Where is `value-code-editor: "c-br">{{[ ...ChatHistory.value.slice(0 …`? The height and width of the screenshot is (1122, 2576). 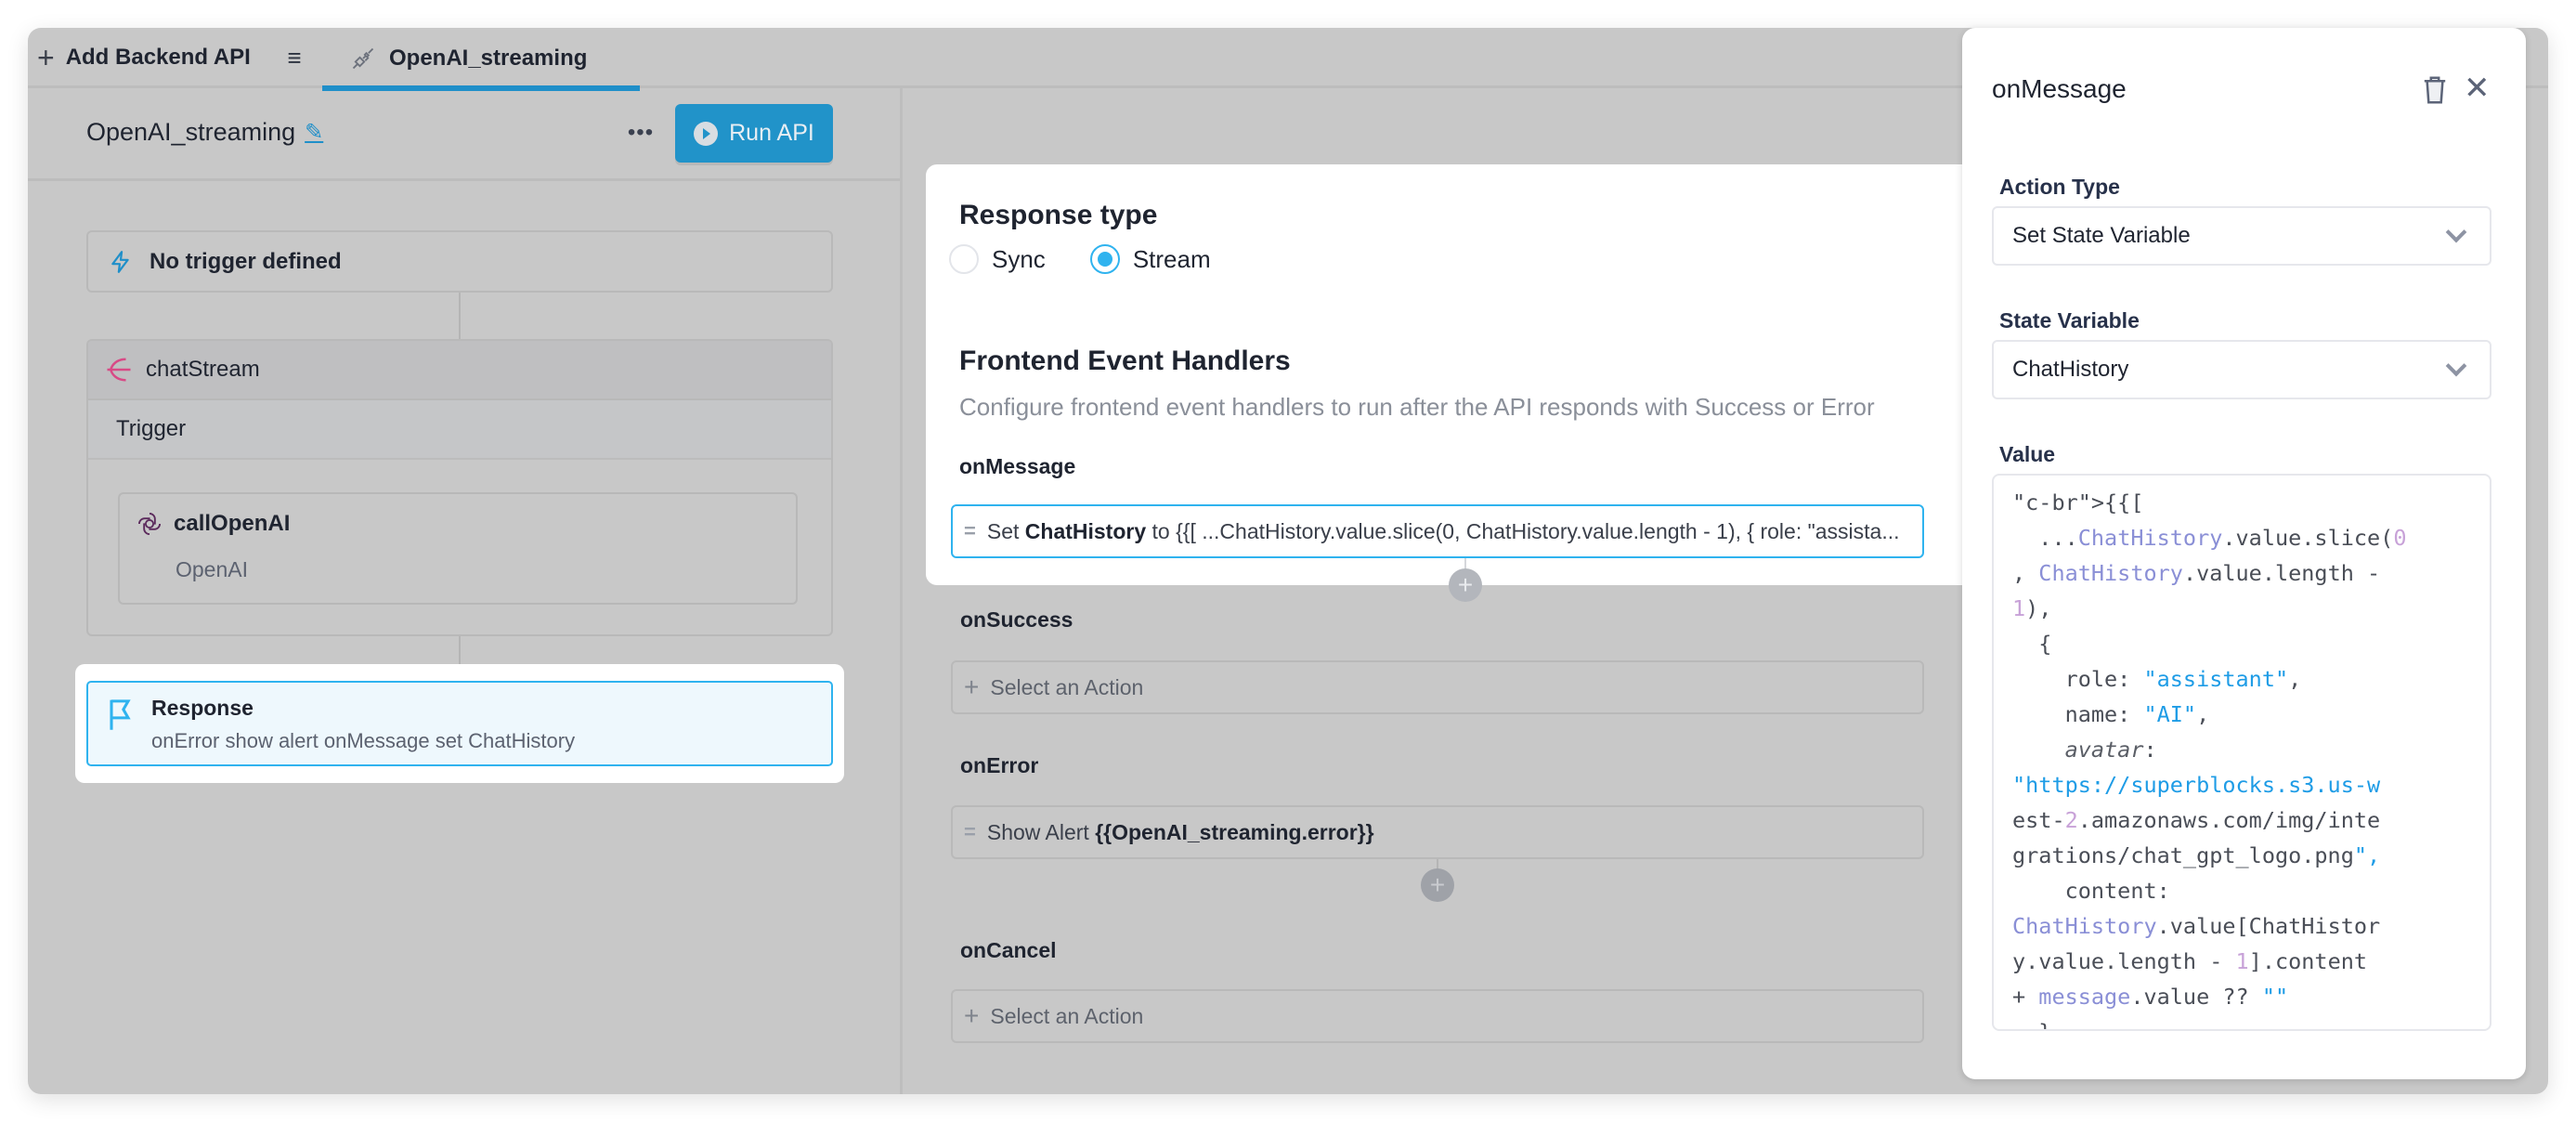
value-code-editor: "c-br">{{[ ...ChatHistory.value.slice(0 … is located at coordinates (2242, 752).